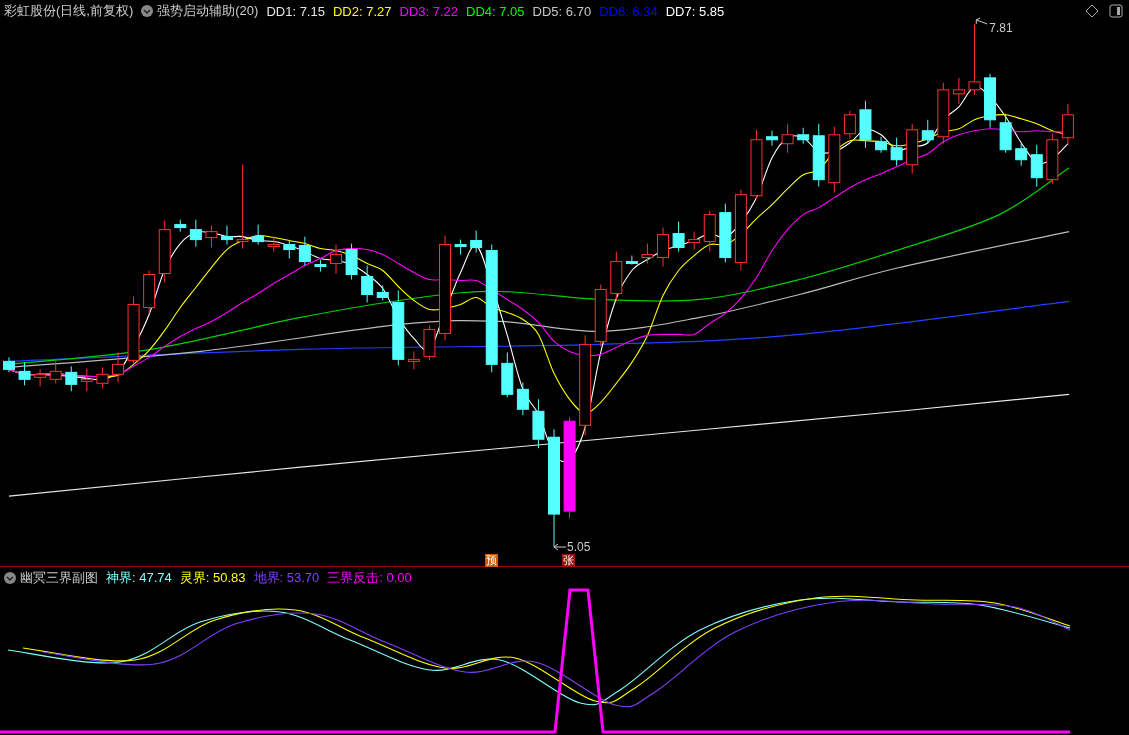 This screenshot has height=735, width=1129. What do you see at coordinates (1001, 27) in the screenshot?
I see `price-label: 7.81` at bounding box center [1001, 27].